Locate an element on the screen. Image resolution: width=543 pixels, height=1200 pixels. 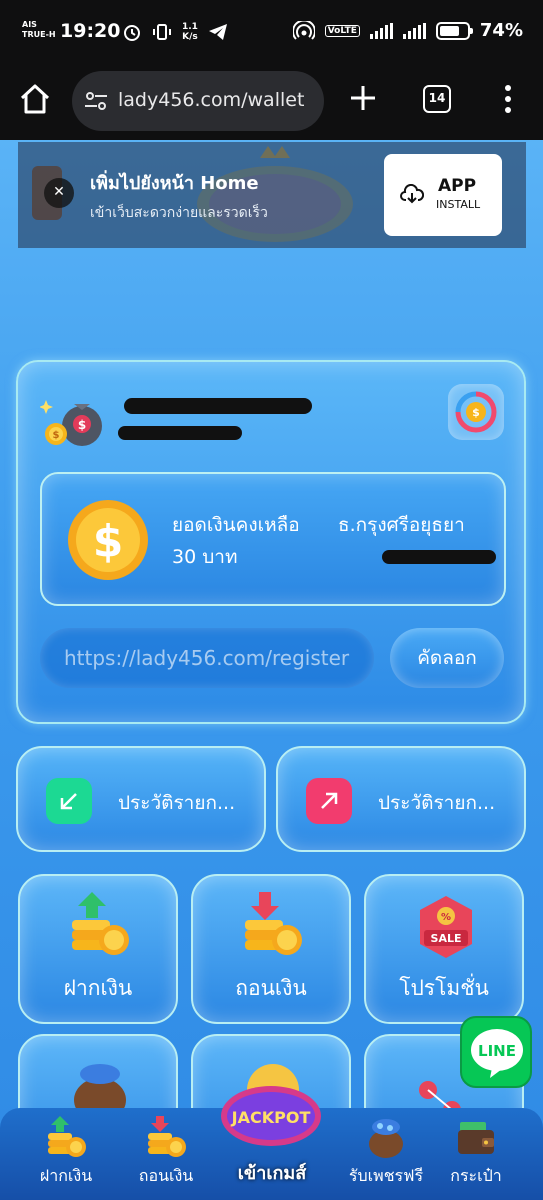
url-text: lady456.com/wallet is located at coordinates (211, 100).